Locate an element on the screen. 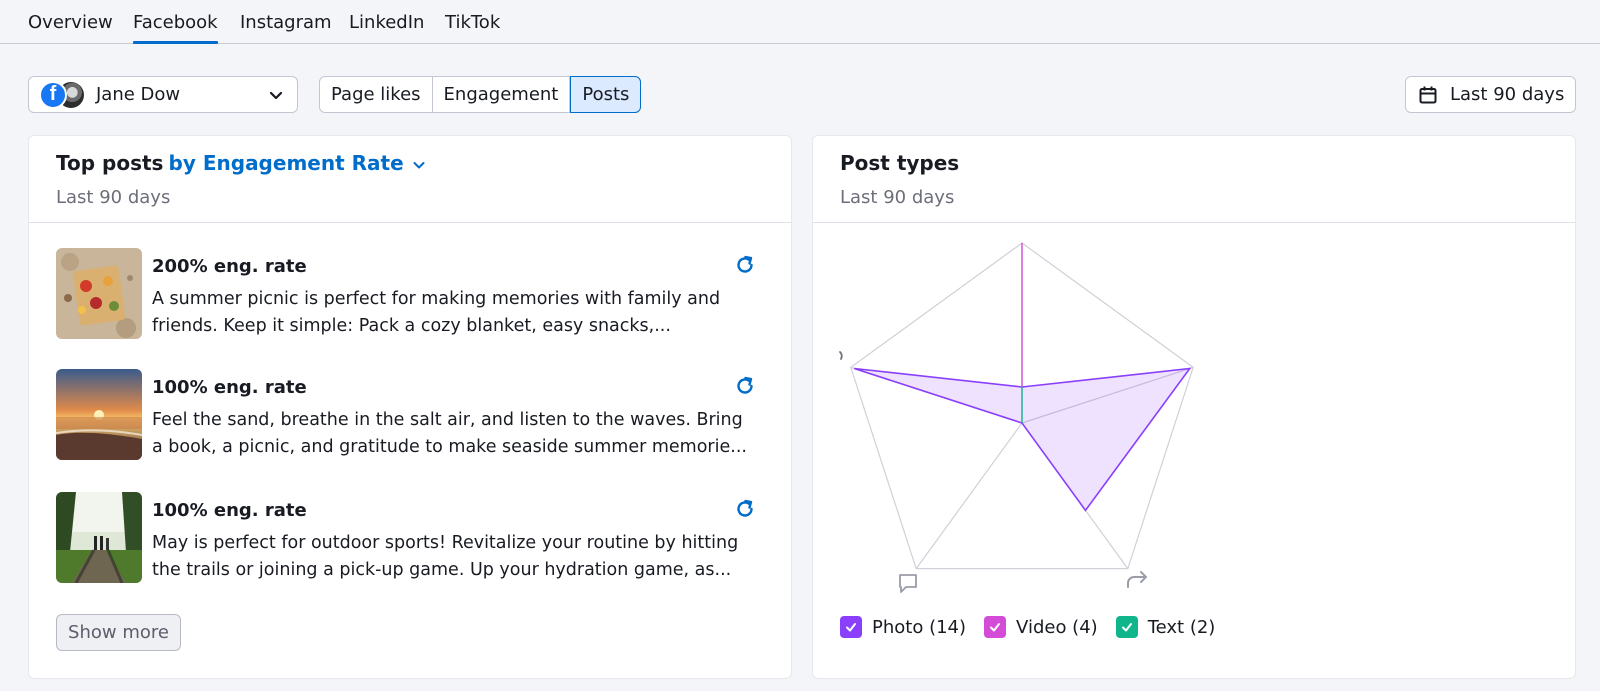 Image resolution: width=1600 pixels, height=691 pixels. legend-label: Video (4) is located at coordinates (1057, 627).